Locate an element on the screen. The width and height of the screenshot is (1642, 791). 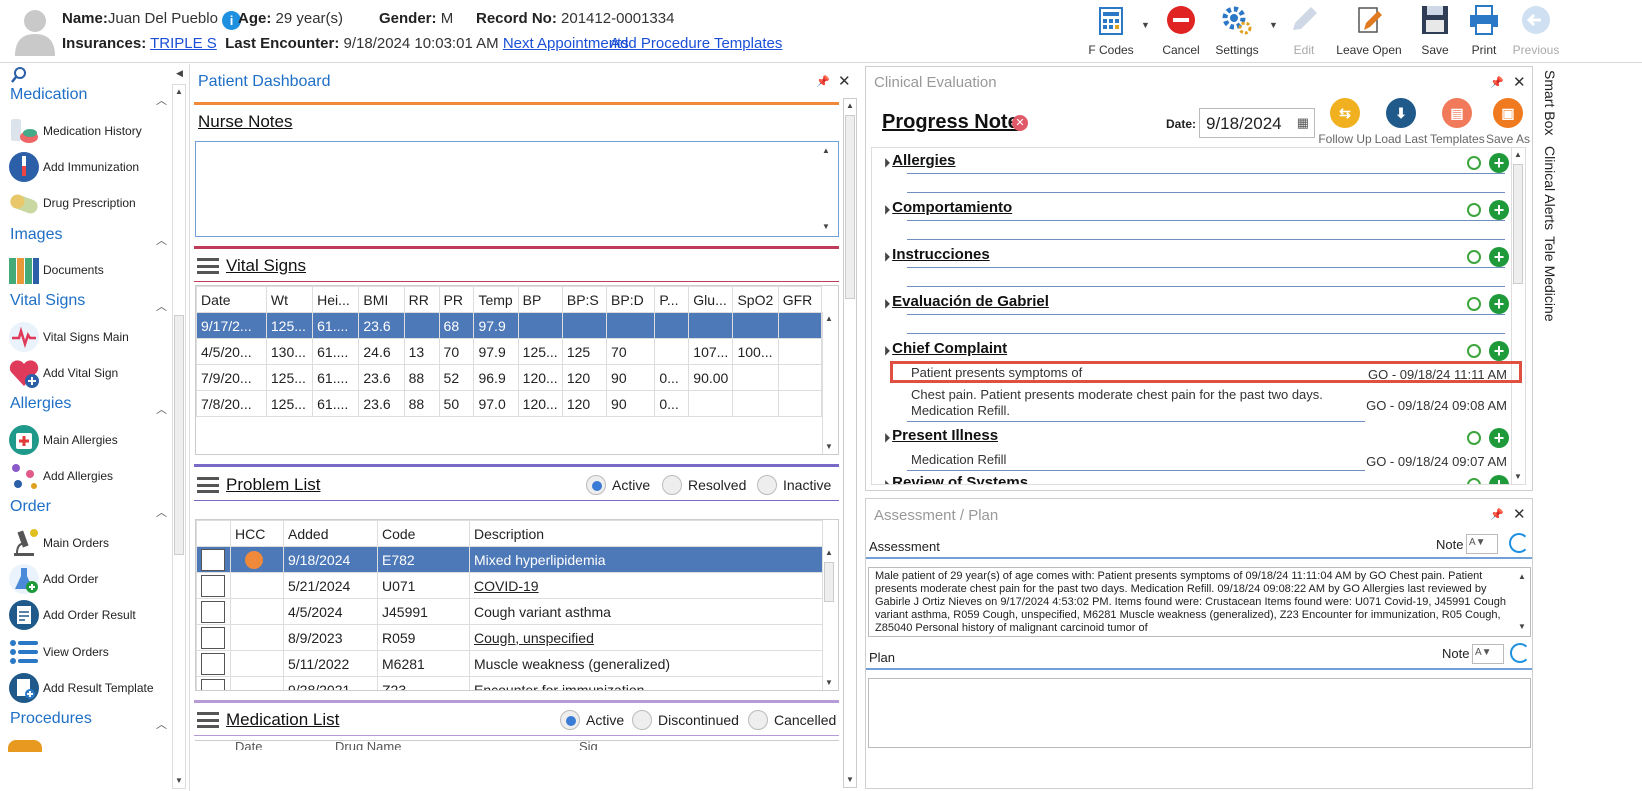
problem-col-header is located at coordinates (213, 533).